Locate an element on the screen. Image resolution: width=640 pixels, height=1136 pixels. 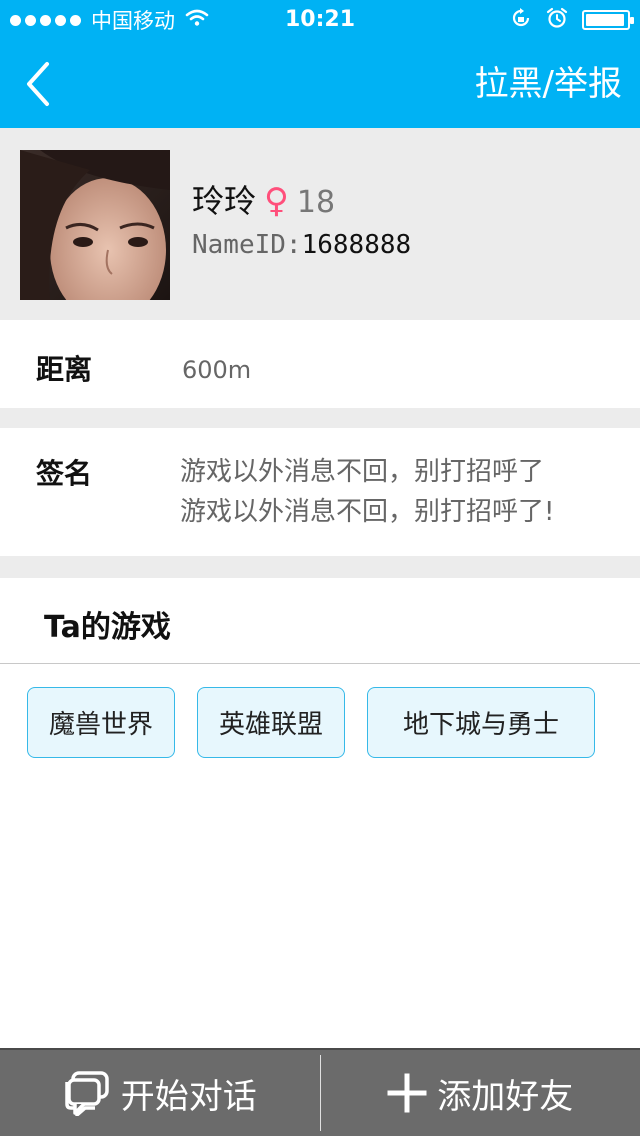
signature-row: 签名 游戏以外消息不回，别打招呼了 游戏以外消息不回，别打招呼了! is located at coordinates (320, 492).